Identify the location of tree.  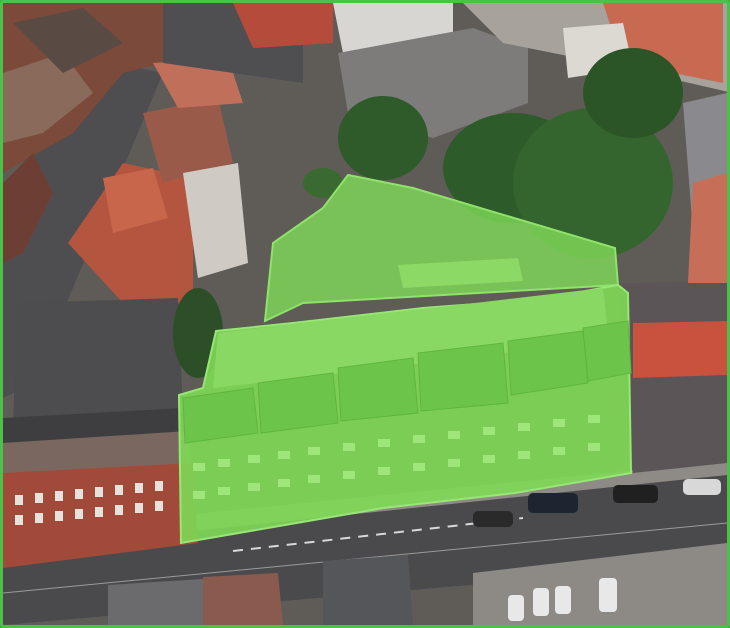
(383, 138).